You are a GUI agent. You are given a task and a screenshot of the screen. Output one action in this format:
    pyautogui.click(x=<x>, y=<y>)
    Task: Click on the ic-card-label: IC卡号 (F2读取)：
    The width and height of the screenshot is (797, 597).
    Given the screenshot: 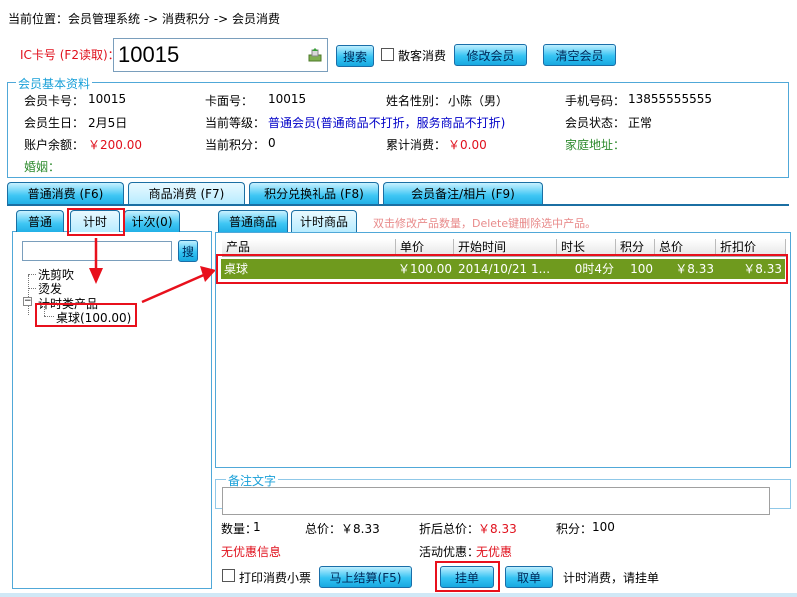 What is the action you would take?
    pyautogui.click(x=70, y=55)
    